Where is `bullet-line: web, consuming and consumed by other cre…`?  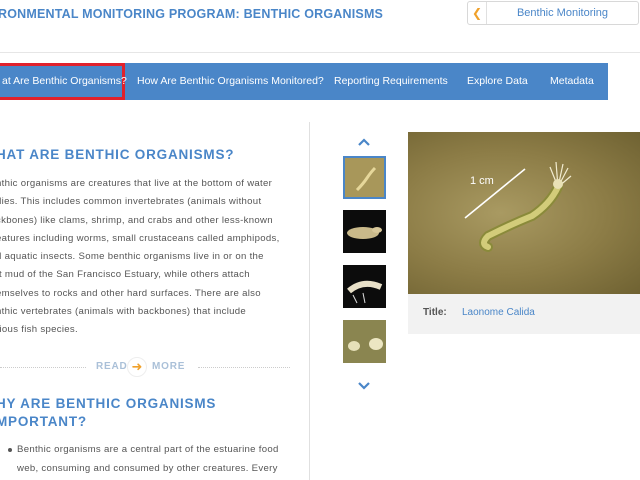
bullet-line: web, consuming and consumed by other cre… is located at coordinates (147, 468).